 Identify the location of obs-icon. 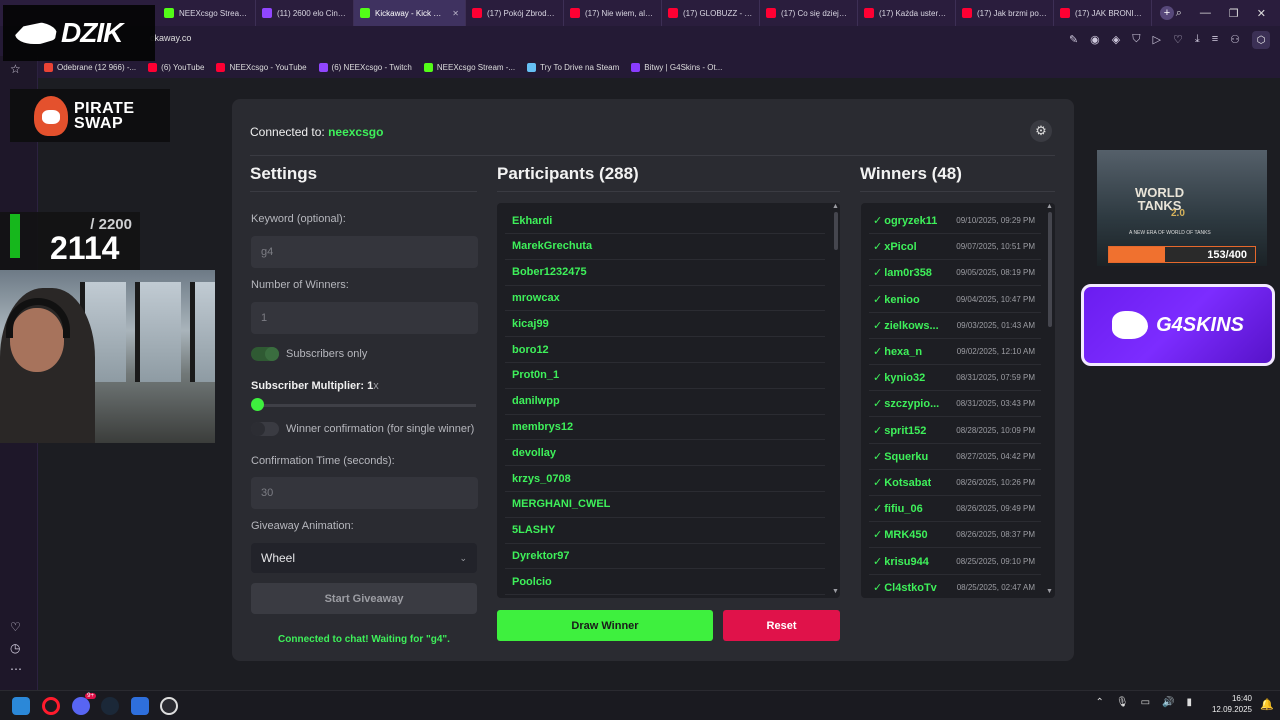
(169, 706).